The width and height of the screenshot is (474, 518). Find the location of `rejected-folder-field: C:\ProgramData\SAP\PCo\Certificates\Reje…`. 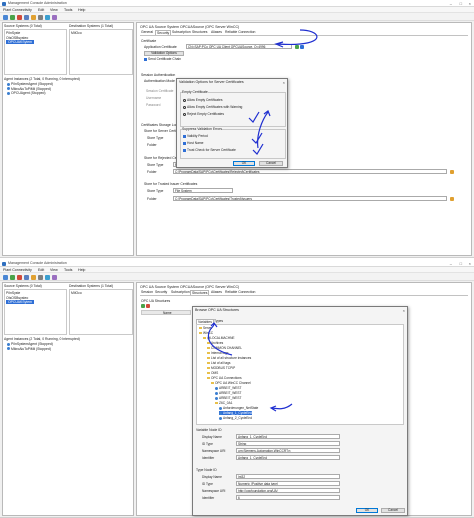

rejected-folder-field: C:\ProgramData\SAP\PCo\Certificates\Reje… is located at coordinates (310, 171).